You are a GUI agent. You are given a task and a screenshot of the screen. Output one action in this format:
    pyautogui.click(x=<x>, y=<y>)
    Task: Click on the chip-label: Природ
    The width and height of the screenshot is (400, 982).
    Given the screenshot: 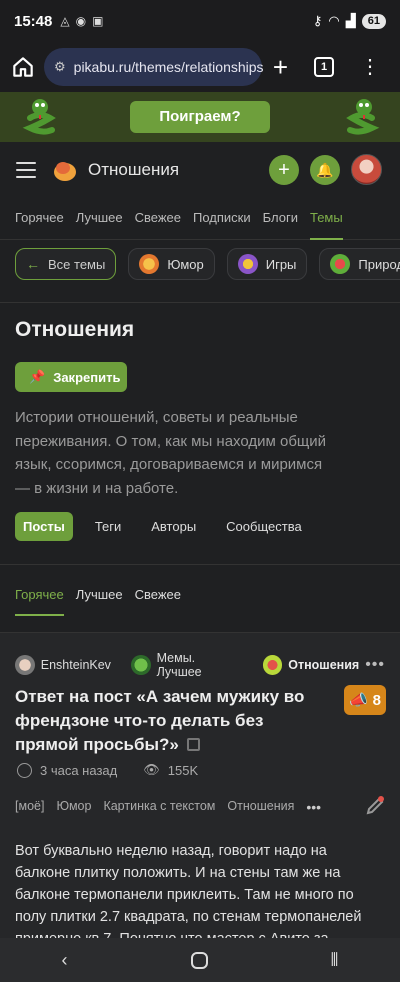 What is the action you would take?
    pyautogui.click(x=379, y=264)
    